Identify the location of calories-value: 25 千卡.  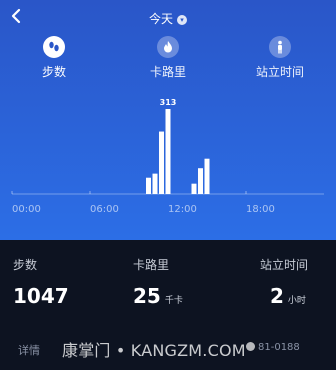
(158, 296).